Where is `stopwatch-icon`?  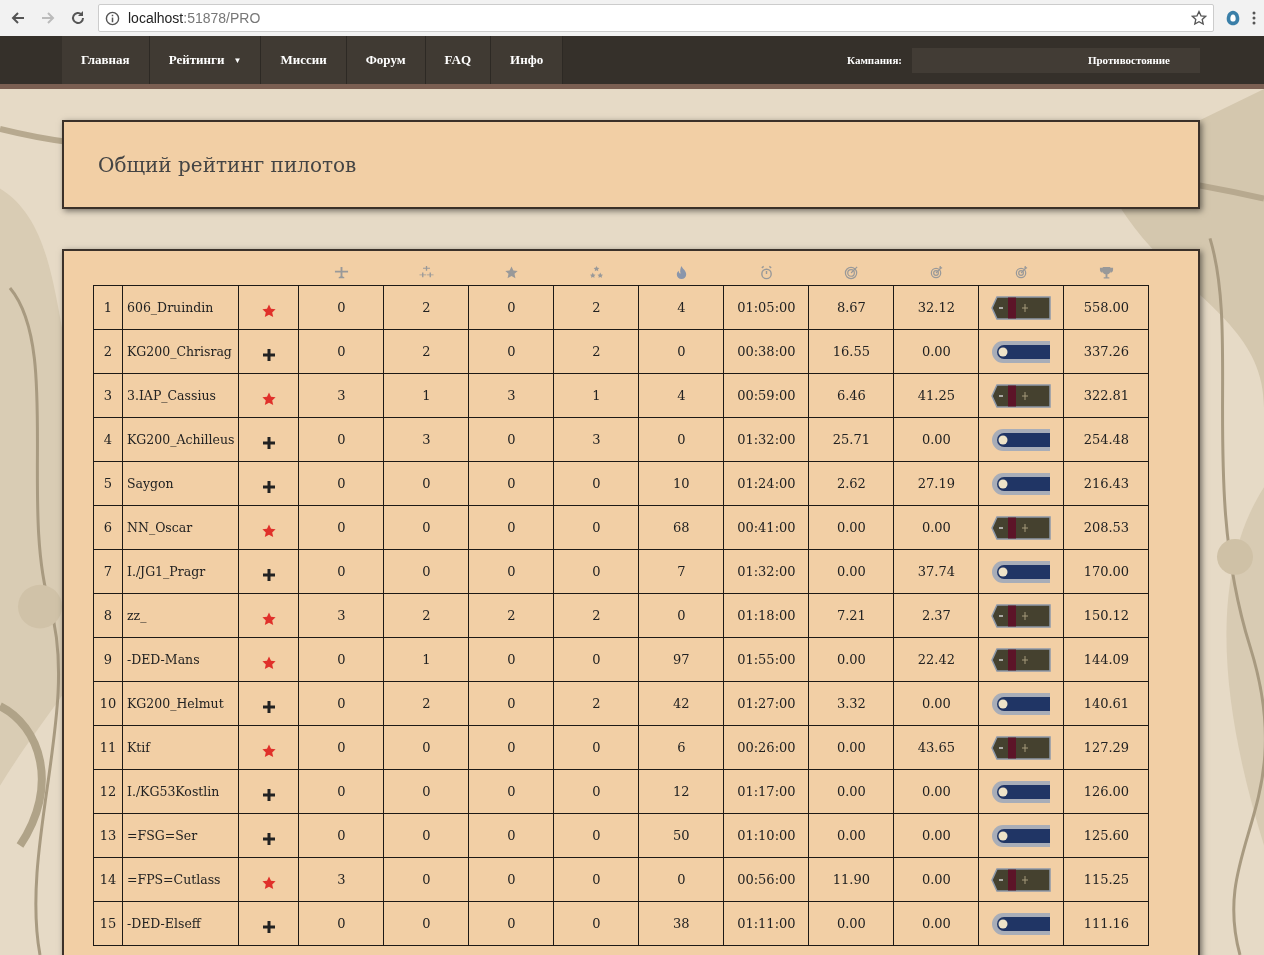 stopwatch-icon is located at coordinates (766, 272).